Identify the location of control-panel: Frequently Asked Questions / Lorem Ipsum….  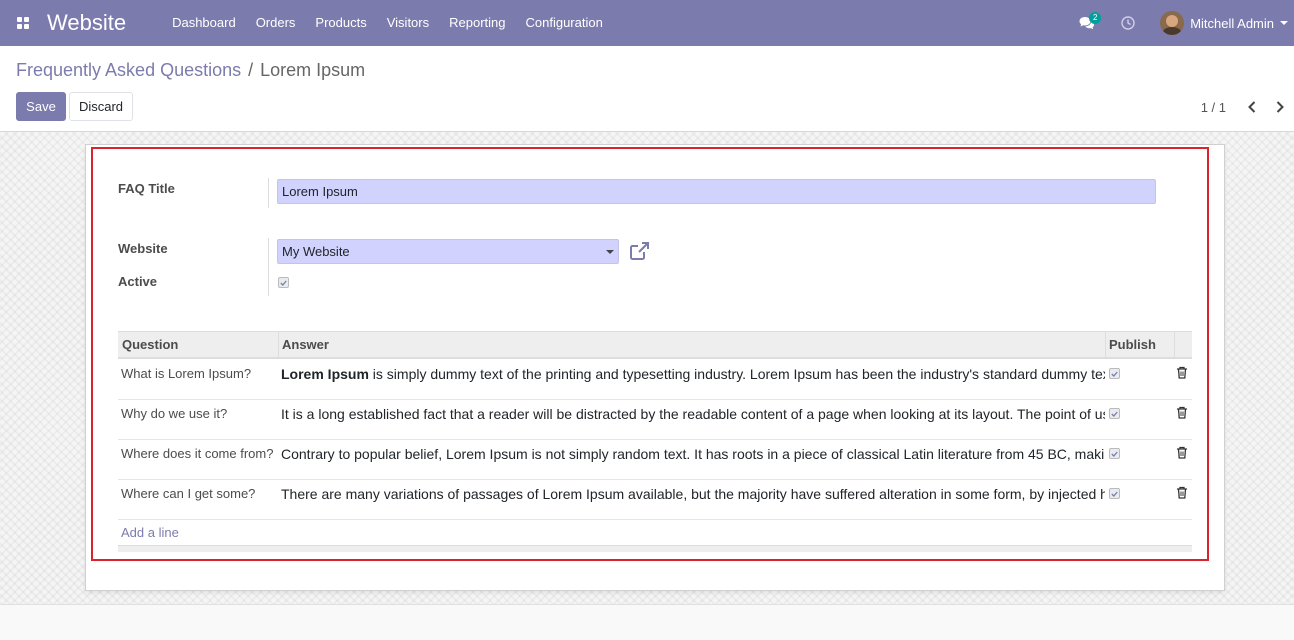
(647, 89).